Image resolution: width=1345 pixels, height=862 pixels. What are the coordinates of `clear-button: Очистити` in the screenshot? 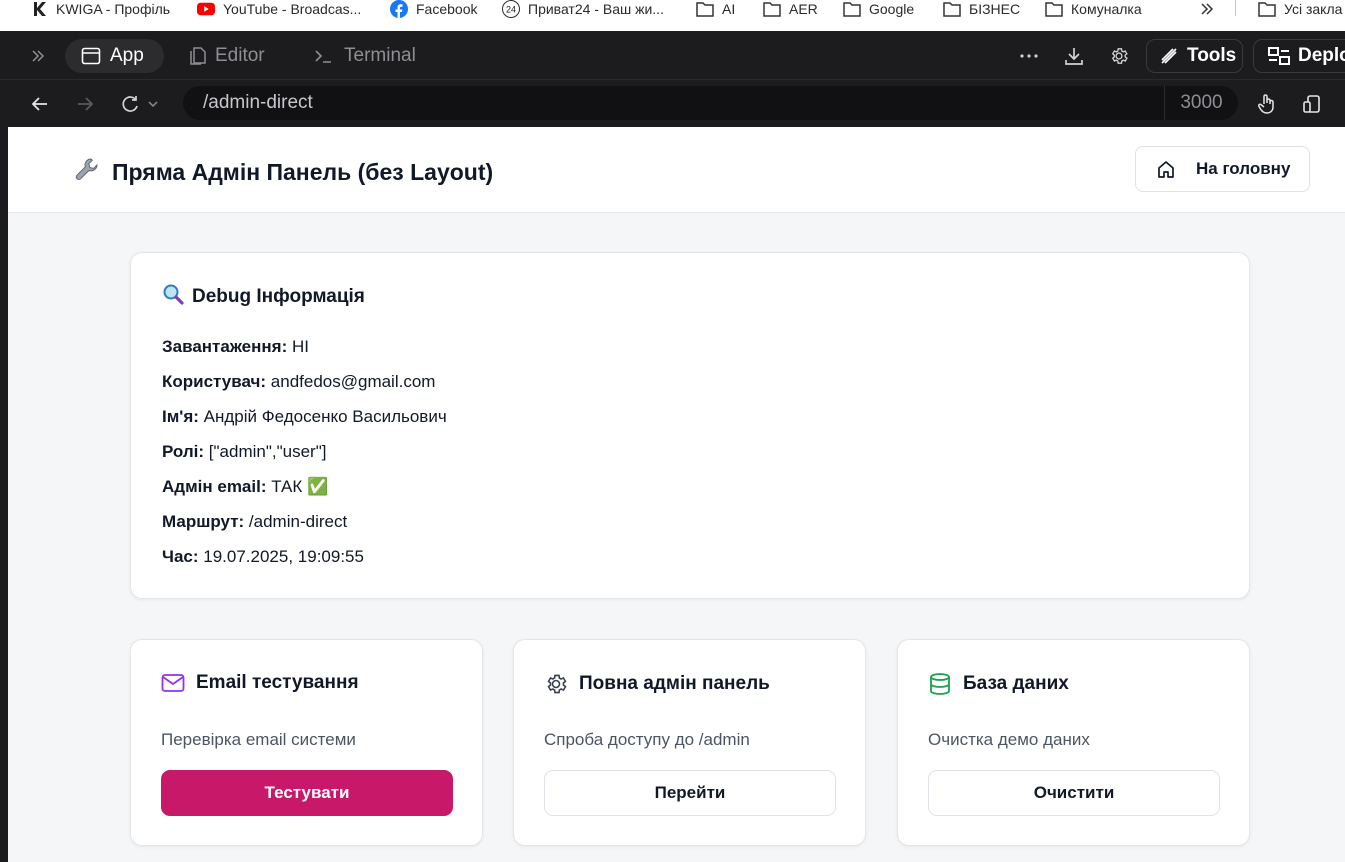 It's located at (1074, 793).